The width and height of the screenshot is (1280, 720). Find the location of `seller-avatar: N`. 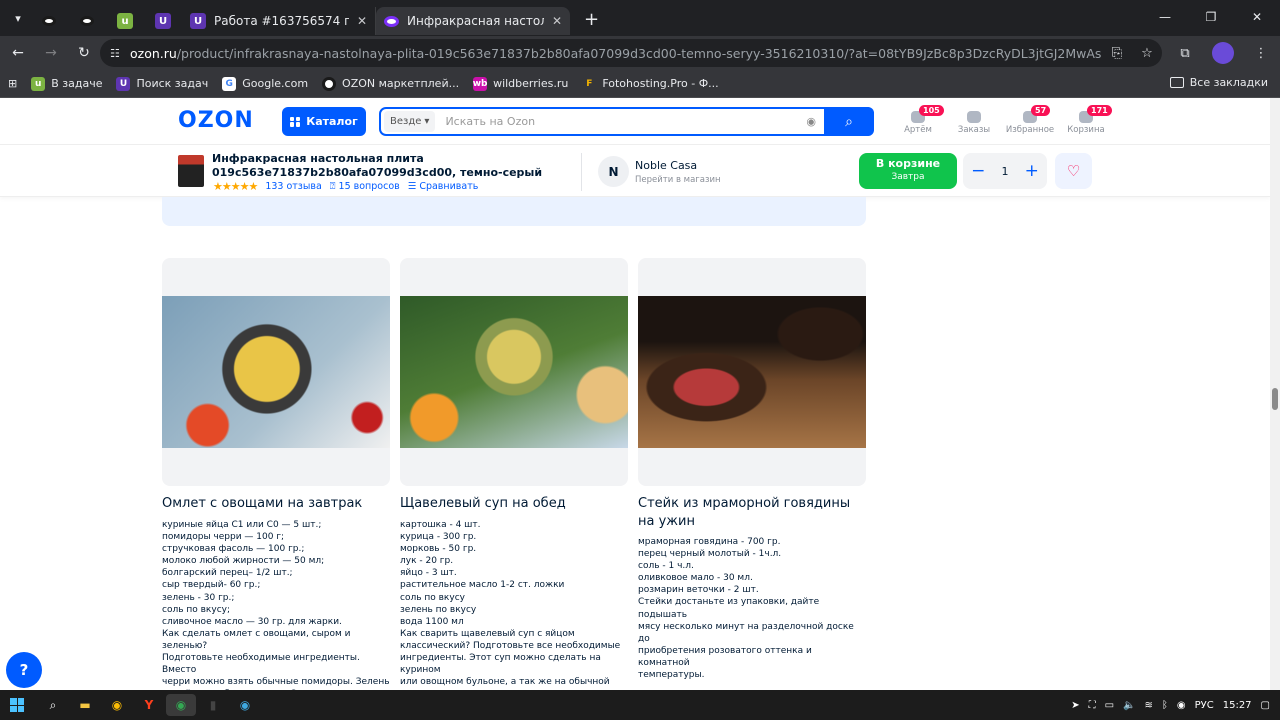

seller-avatar: N is located at coordinates (613, 171).